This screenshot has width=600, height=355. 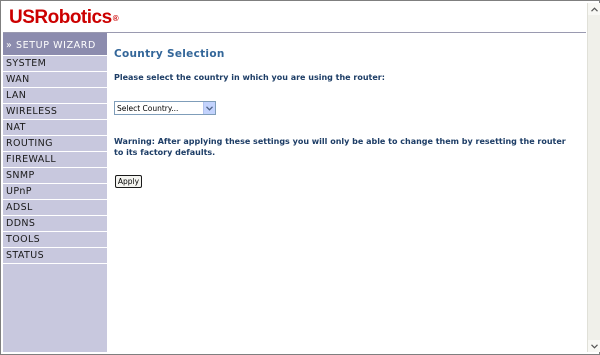 I want to click on page-title: Country Selection, so click(x=169, y=54).